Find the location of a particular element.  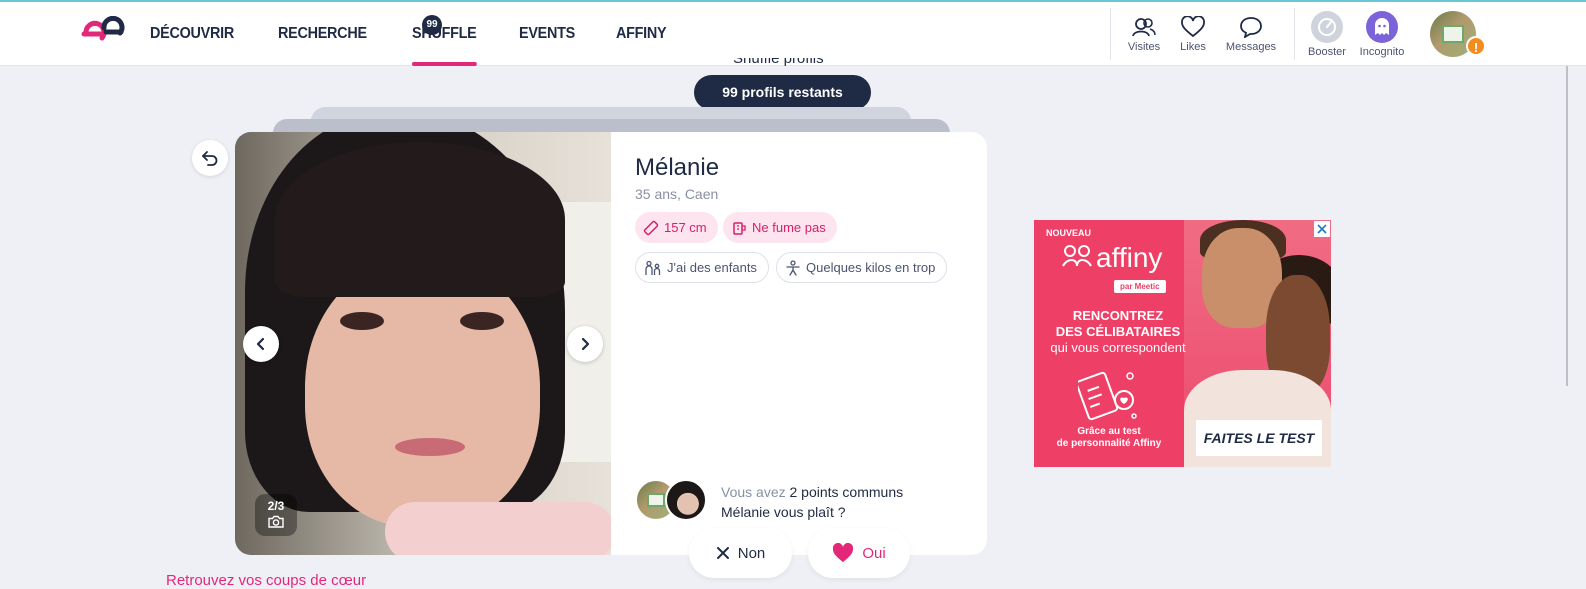

incognito-button: Incognito is located at coordinates (1382, 34).